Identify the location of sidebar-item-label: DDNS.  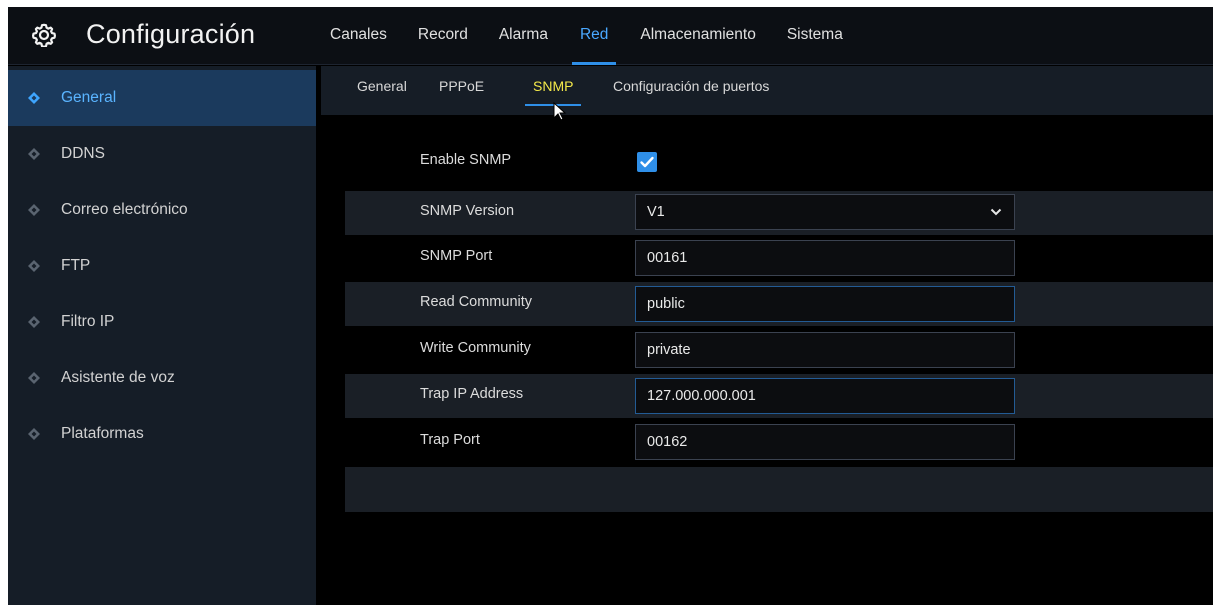
(83, 153).